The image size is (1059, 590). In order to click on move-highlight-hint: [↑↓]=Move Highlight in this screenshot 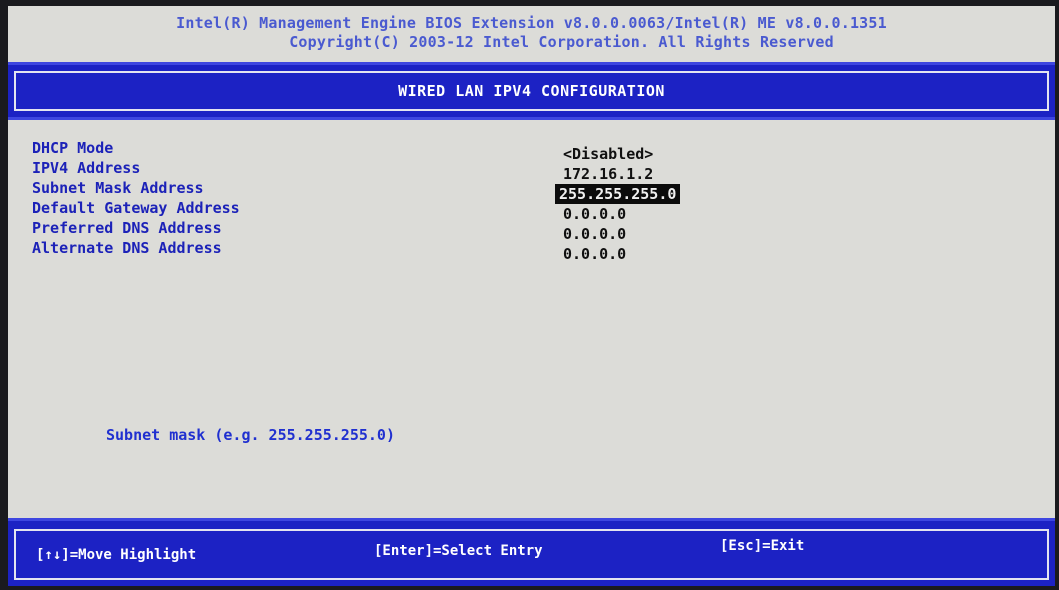, I will do `click(116, 555)`.